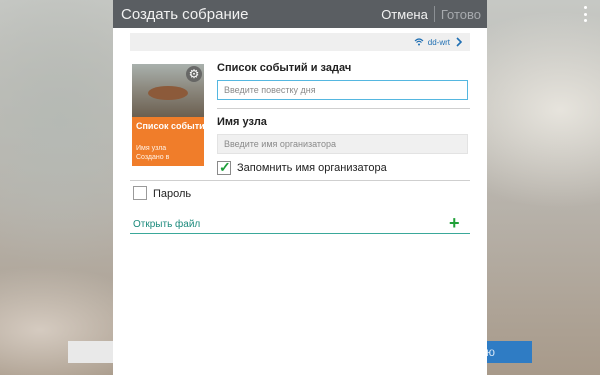  I want to click on section-divider, so click(300, 180).